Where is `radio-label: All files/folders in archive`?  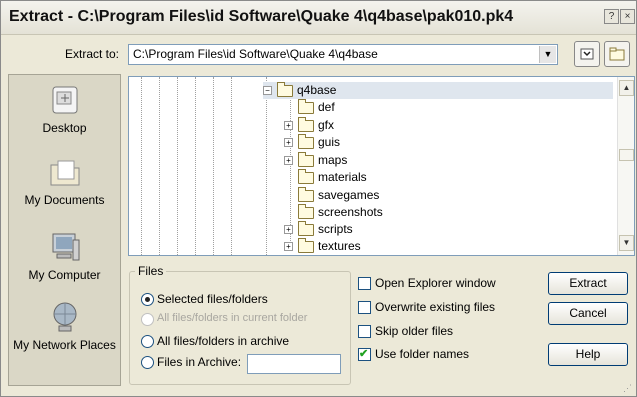 radio-label: All files/folders in archive is located at coordinates (223, 341).